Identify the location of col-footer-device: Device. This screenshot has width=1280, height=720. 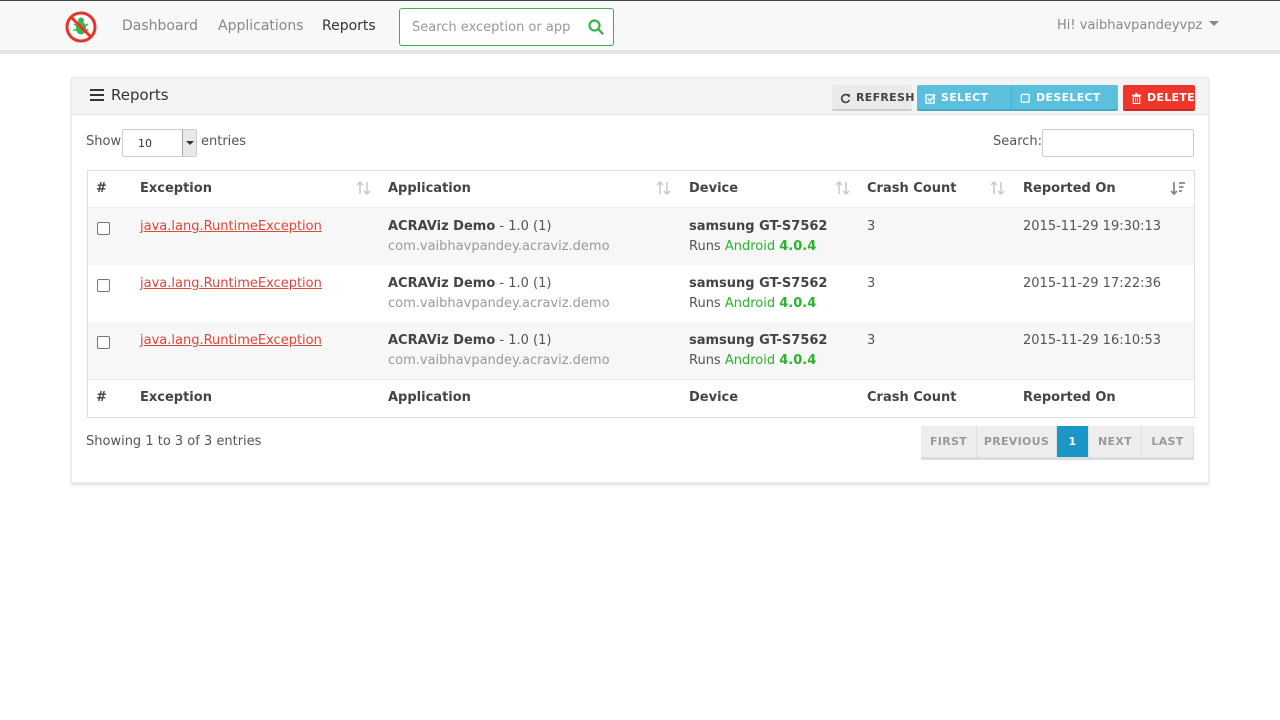
(714, 397).